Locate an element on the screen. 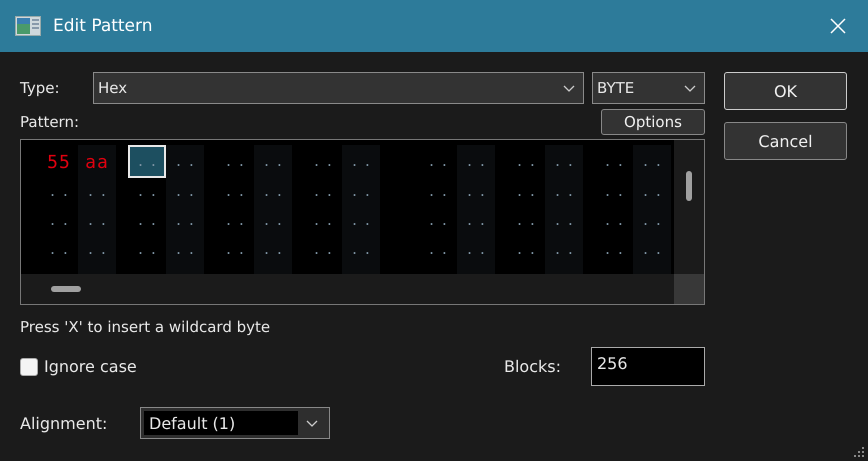  ok-button: OK is located at coordinates (785, 91).